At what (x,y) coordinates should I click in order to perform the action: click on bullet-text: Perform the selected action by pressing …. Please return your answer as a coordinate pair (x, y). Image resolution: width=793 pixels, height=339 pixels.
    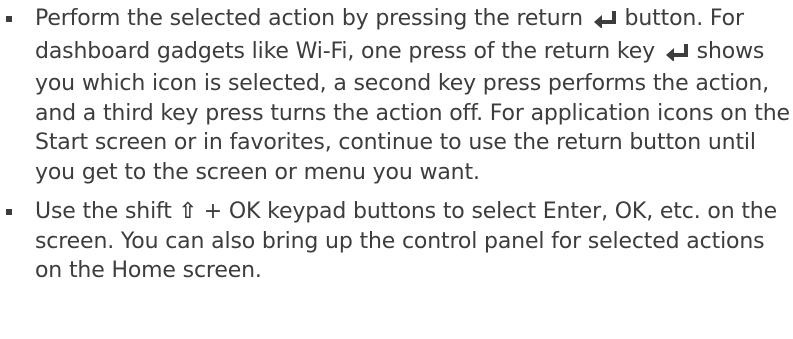
    Looking at the image, I should click on (312, 18).